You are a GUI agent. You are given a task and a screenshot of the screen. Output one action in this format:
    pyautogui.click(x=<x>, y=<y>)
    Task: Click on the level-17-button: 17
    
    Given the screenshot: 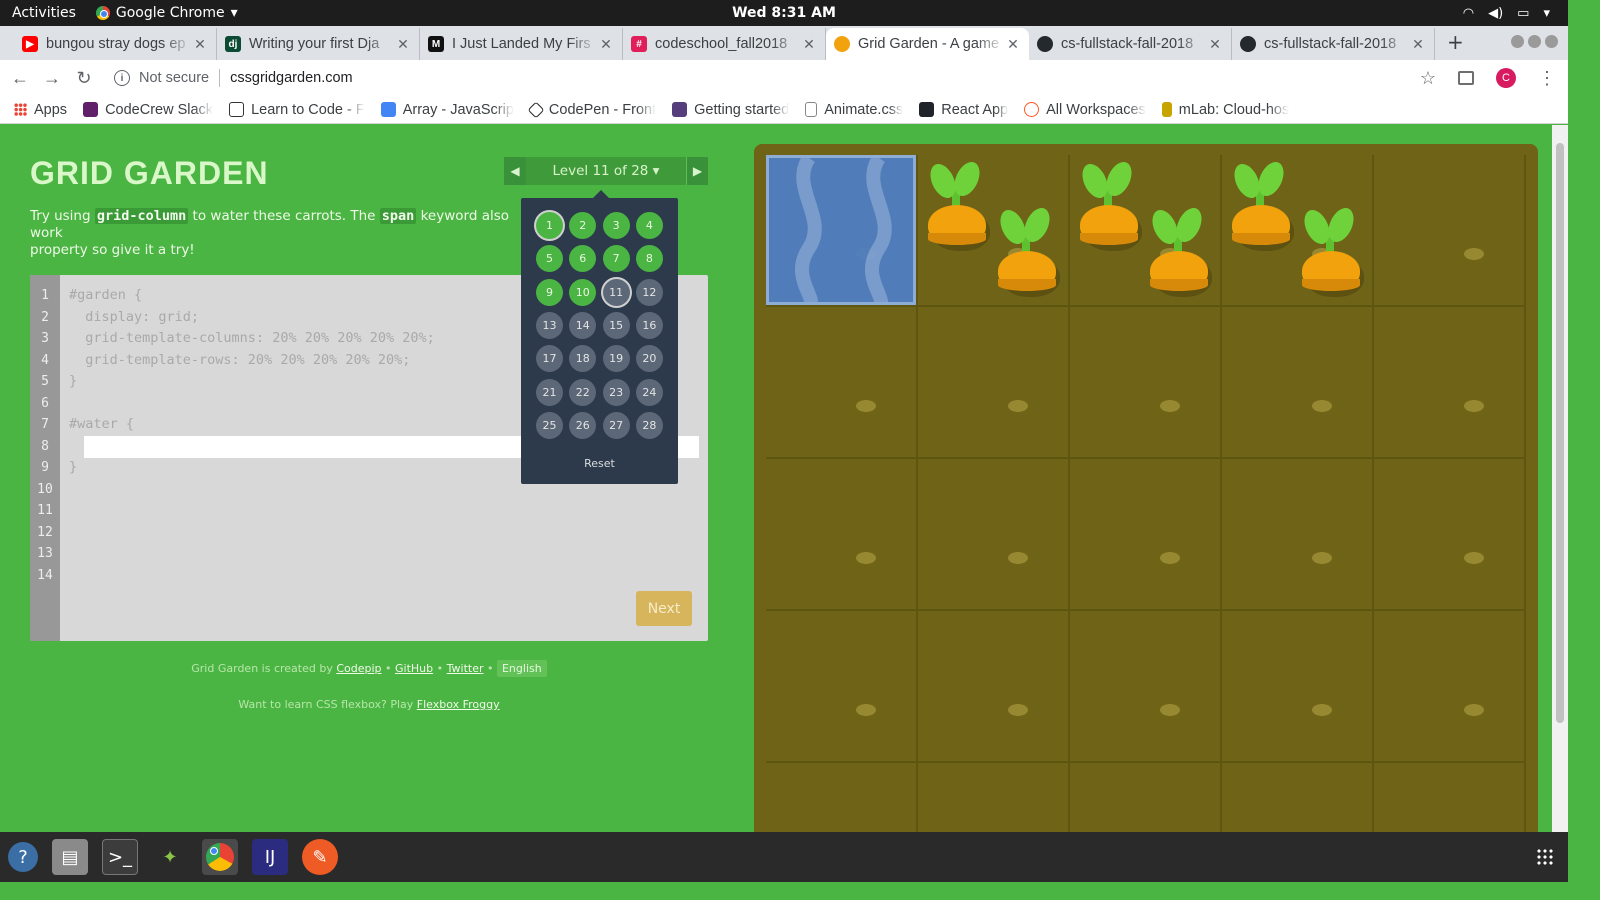 What is the action you would take?
    pyautogui.click(x=549, y=359)
    